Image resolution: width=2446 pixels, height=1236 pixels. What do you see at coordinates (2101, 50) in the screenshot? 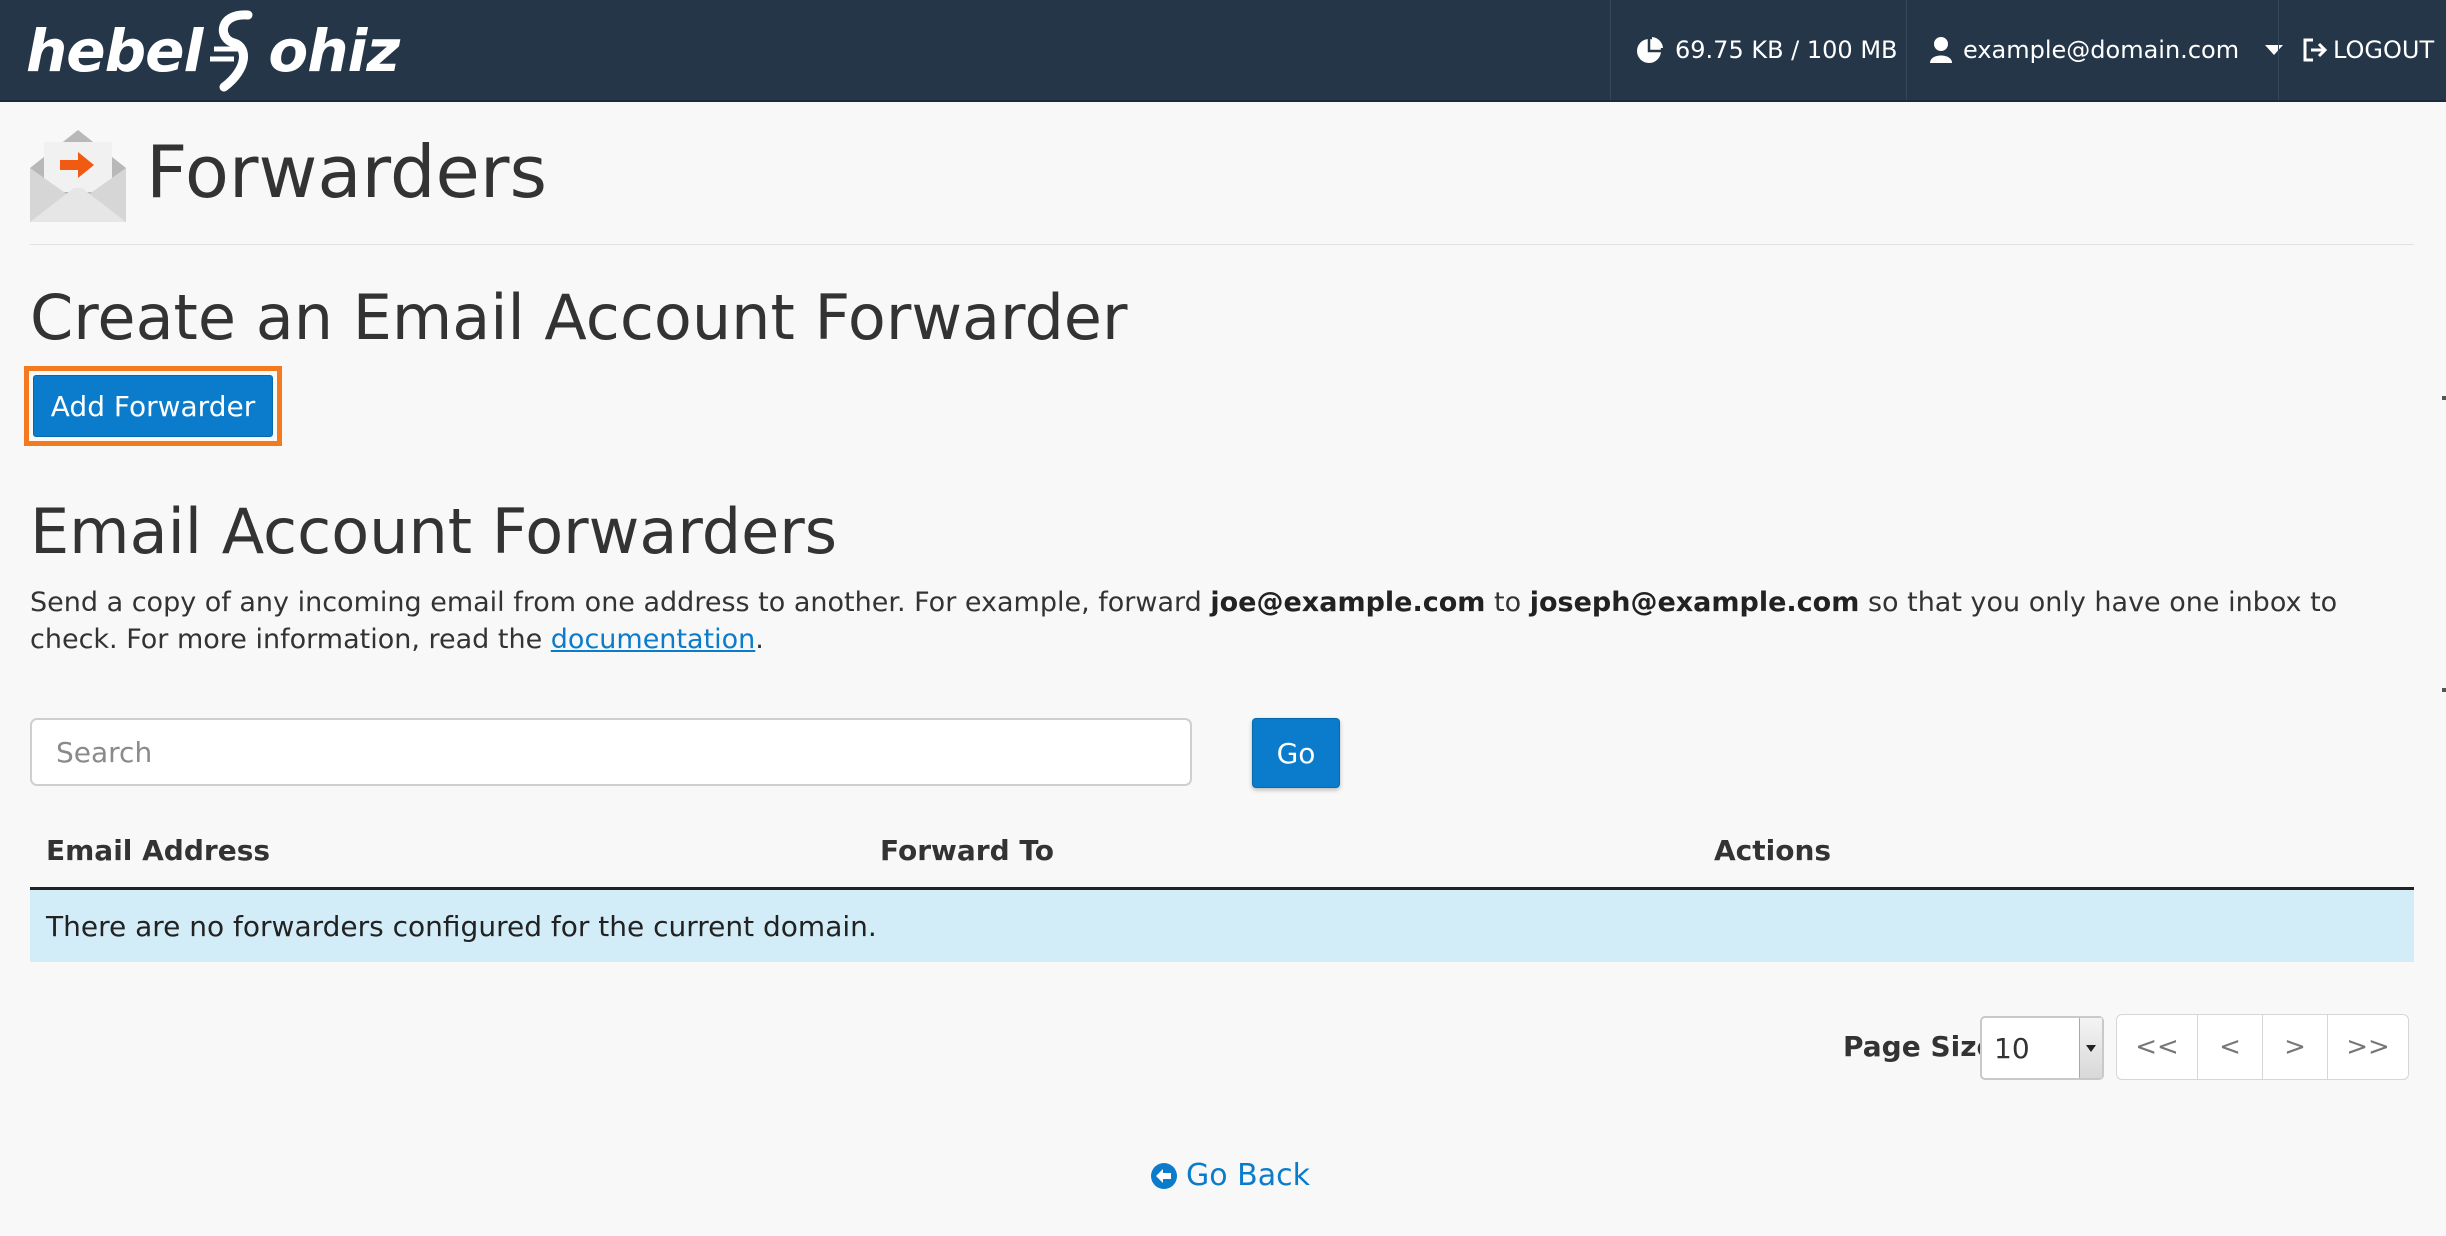
I see `user-email: example@domain.com` at bounding box center [2101, 50].